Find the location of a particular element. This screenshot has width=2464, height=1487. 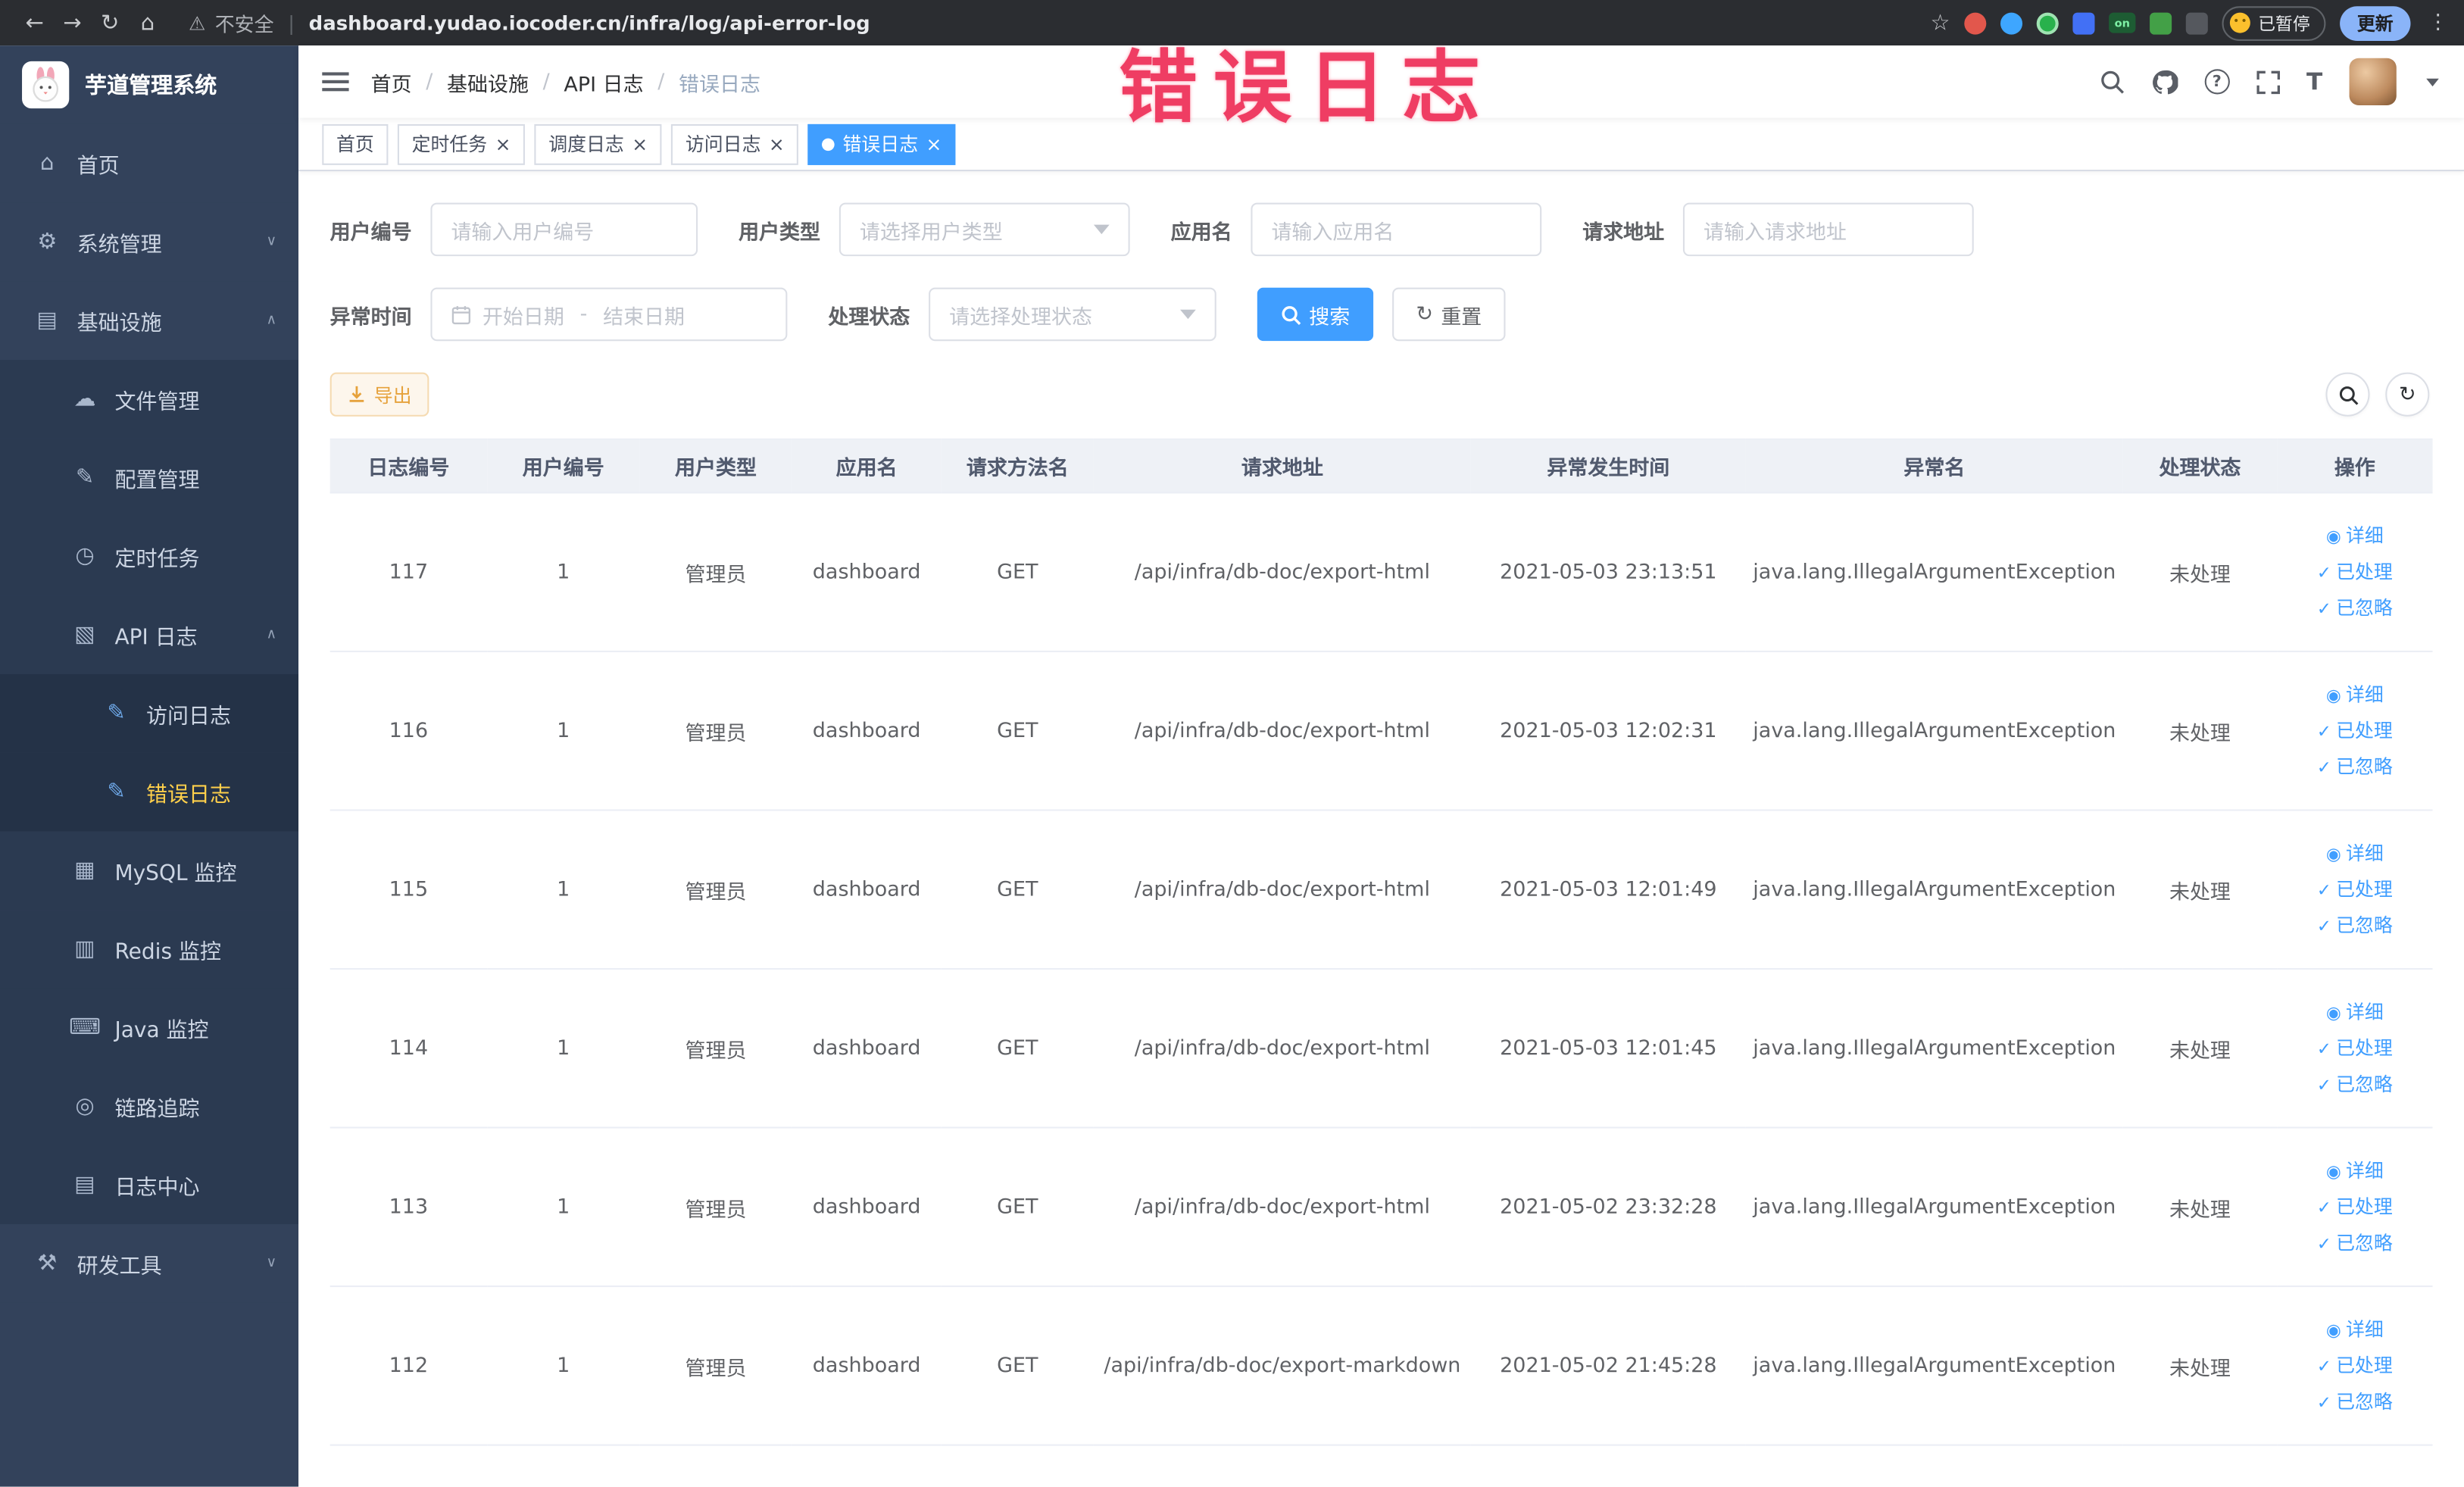

sidebar-item-infrastructure: ▤ 基础设施 ∧ is located at coordinates (149, 321).